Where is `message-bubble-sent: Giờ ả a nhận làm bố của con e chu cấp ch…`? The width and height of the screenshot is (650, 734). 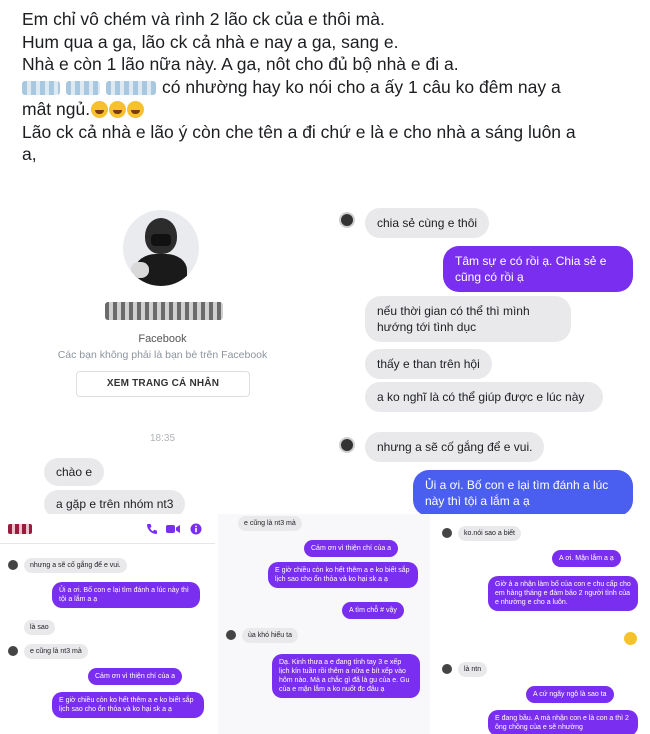 message-bubble-sent: Giờ ả a nhận làm bố của con e chu cấp ch… is located at coordinates (563, 593).